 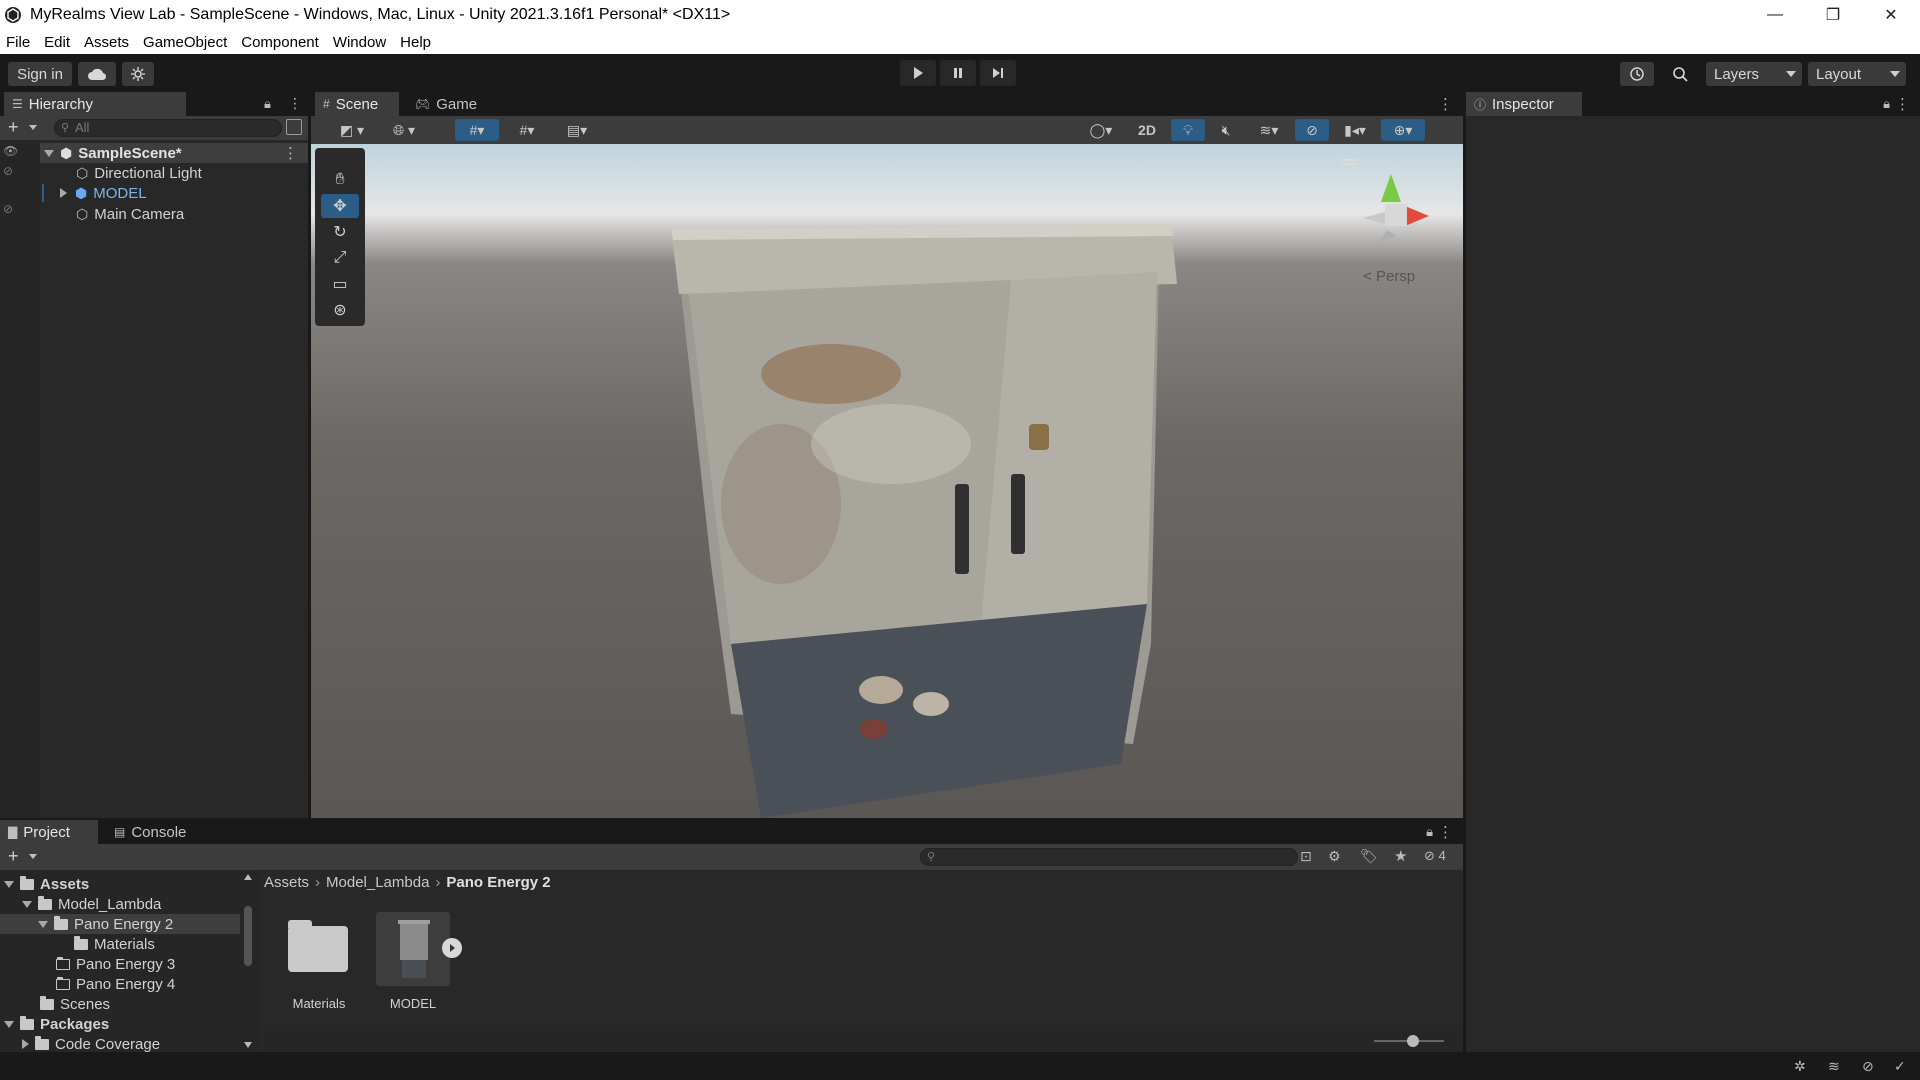 I want to click on step-button, so click(x=998, y=73).